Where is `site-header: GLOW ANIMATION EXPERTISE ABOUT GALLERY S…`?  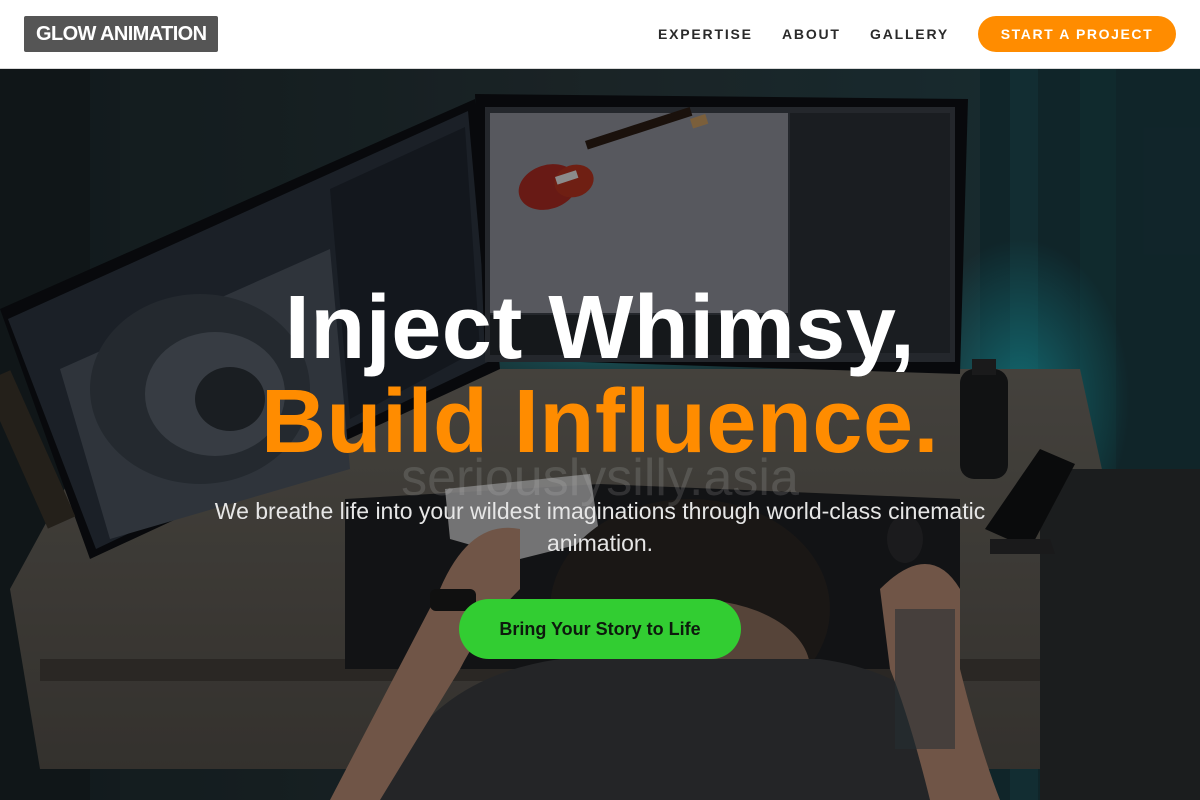 site-header: GLOW ANIMATION EXPERTISE ABOUT GALLERY S… is located at coordinates (600, 34).